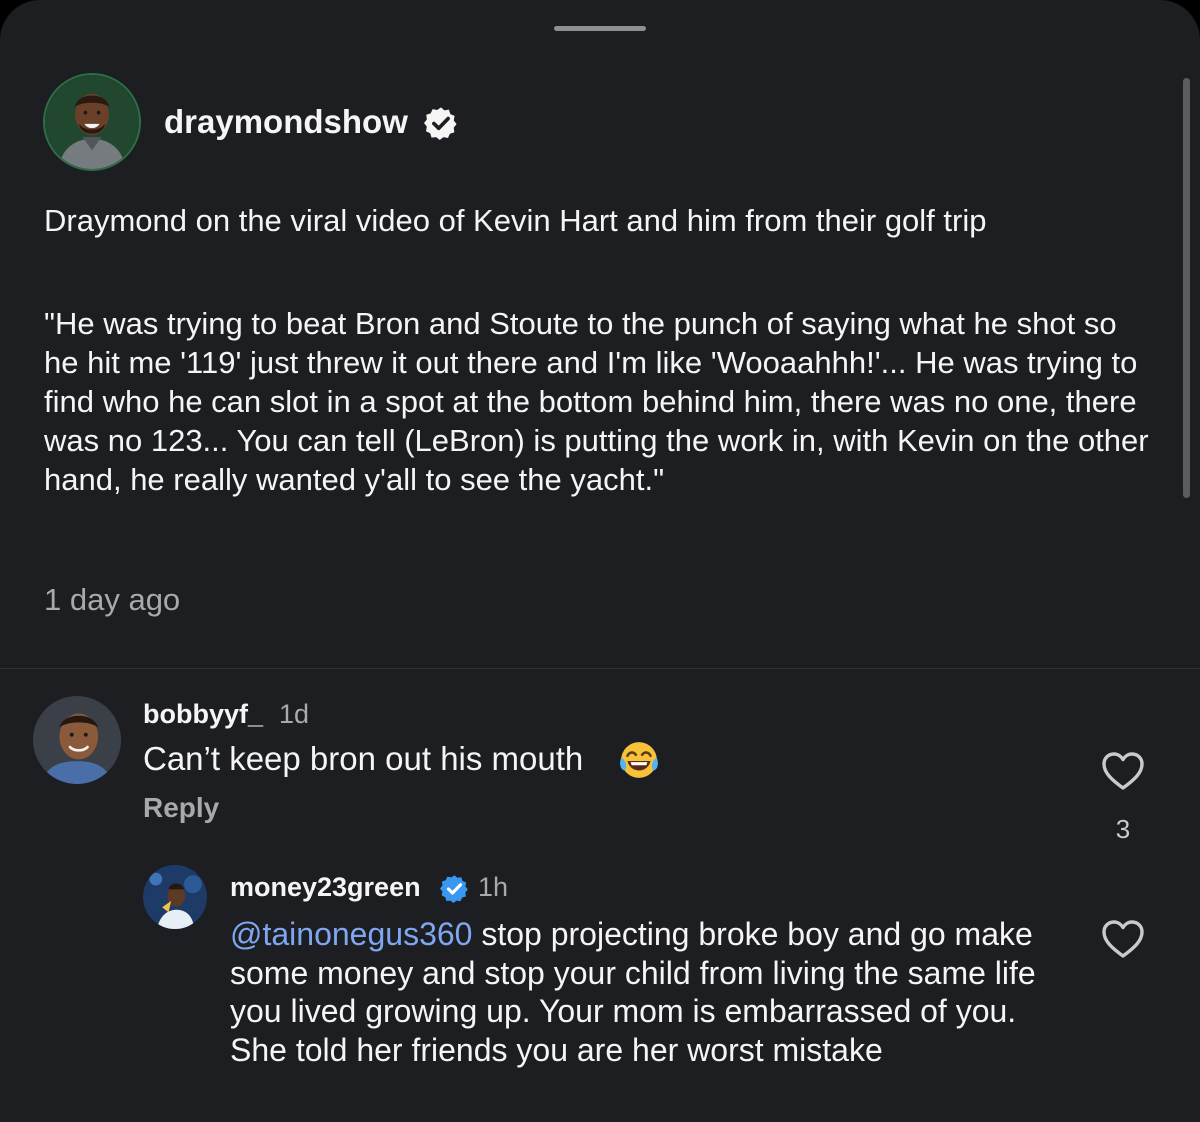 Image resolution: width=1200 pixels, height=1122 pixels. I want to click on scrollbar, so click(1186, 288).